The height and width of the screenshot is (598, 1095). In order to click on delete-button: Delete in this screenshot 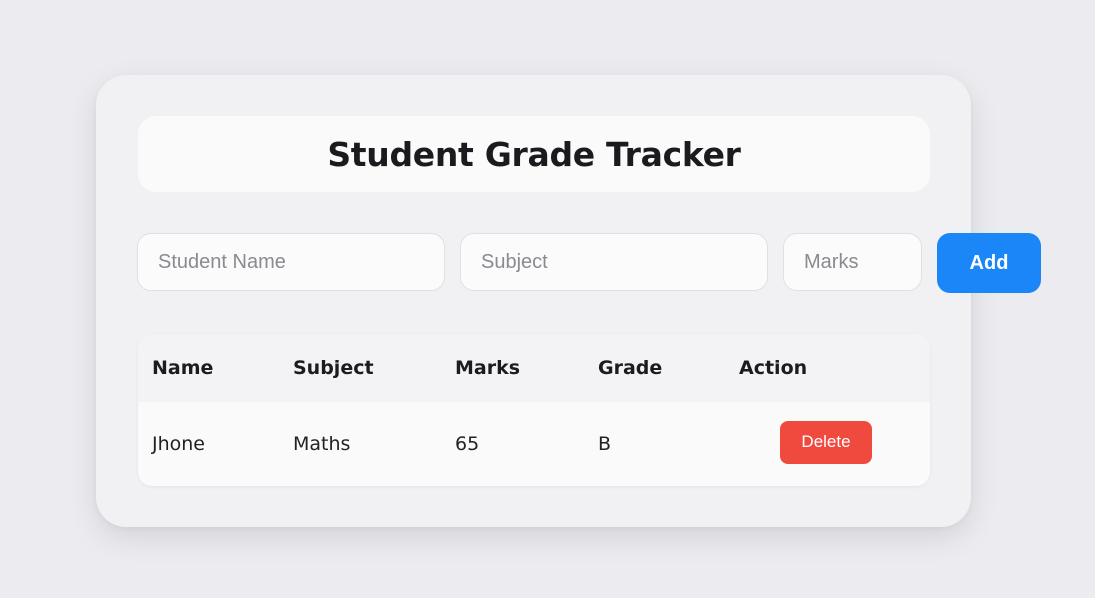, I will do `click(826, 442)`.